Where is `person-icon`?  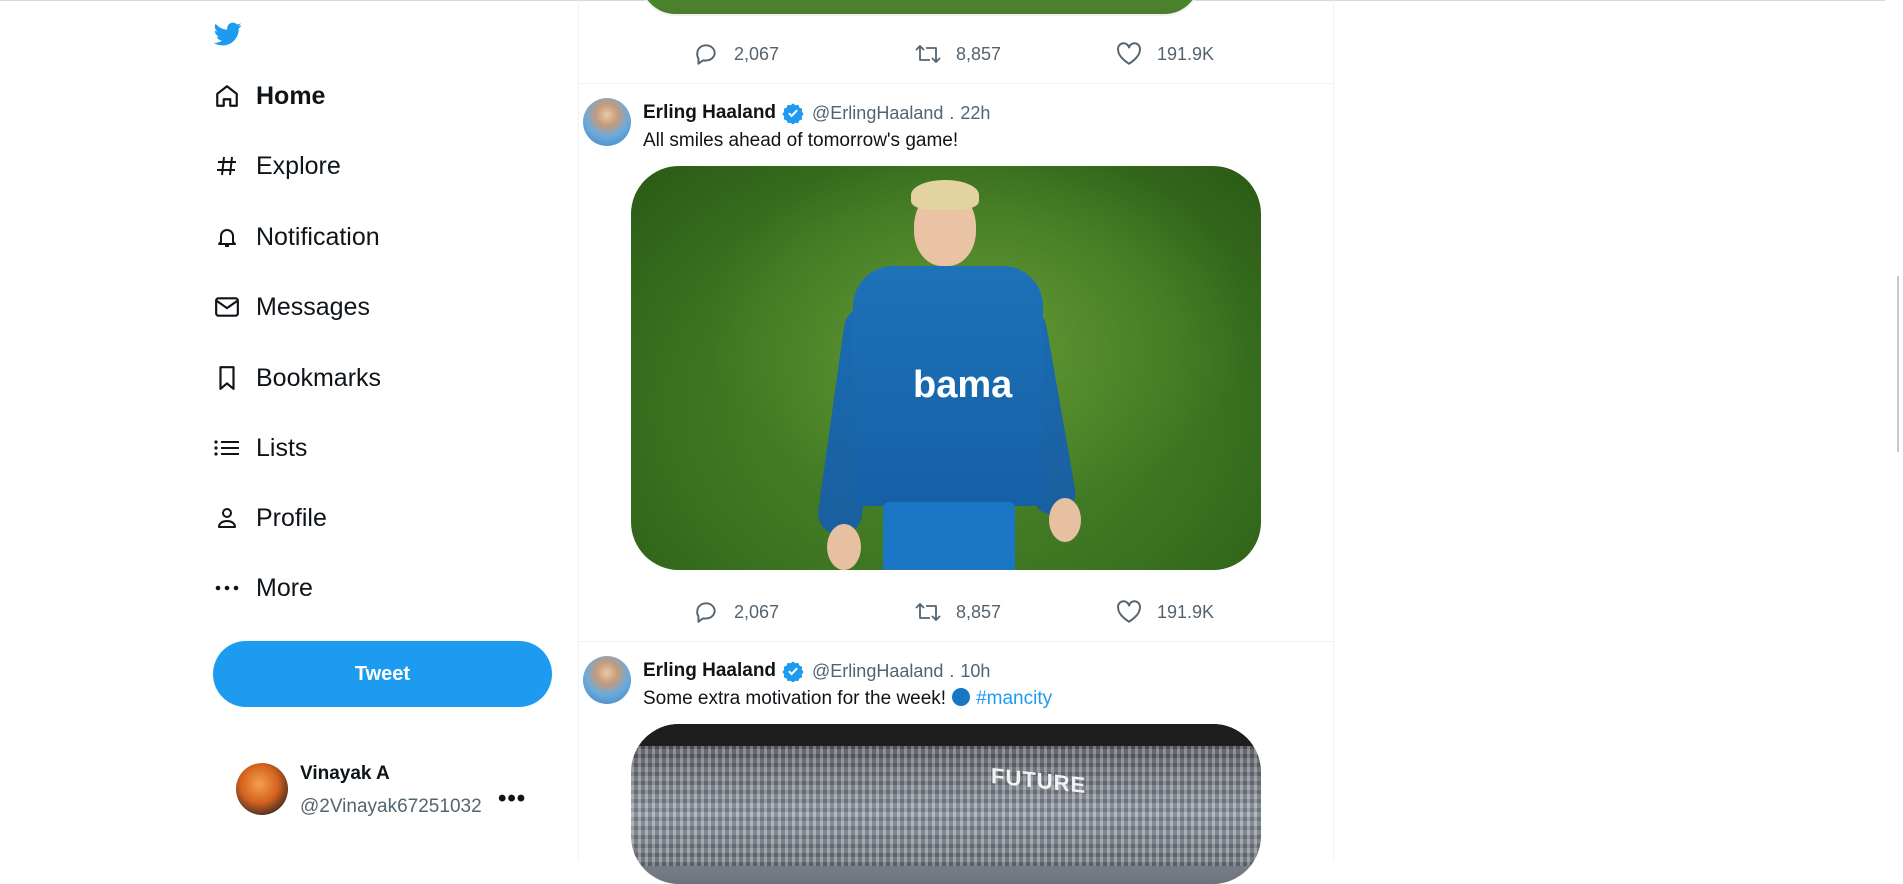 person-icon is located at coordinates (227, 518).